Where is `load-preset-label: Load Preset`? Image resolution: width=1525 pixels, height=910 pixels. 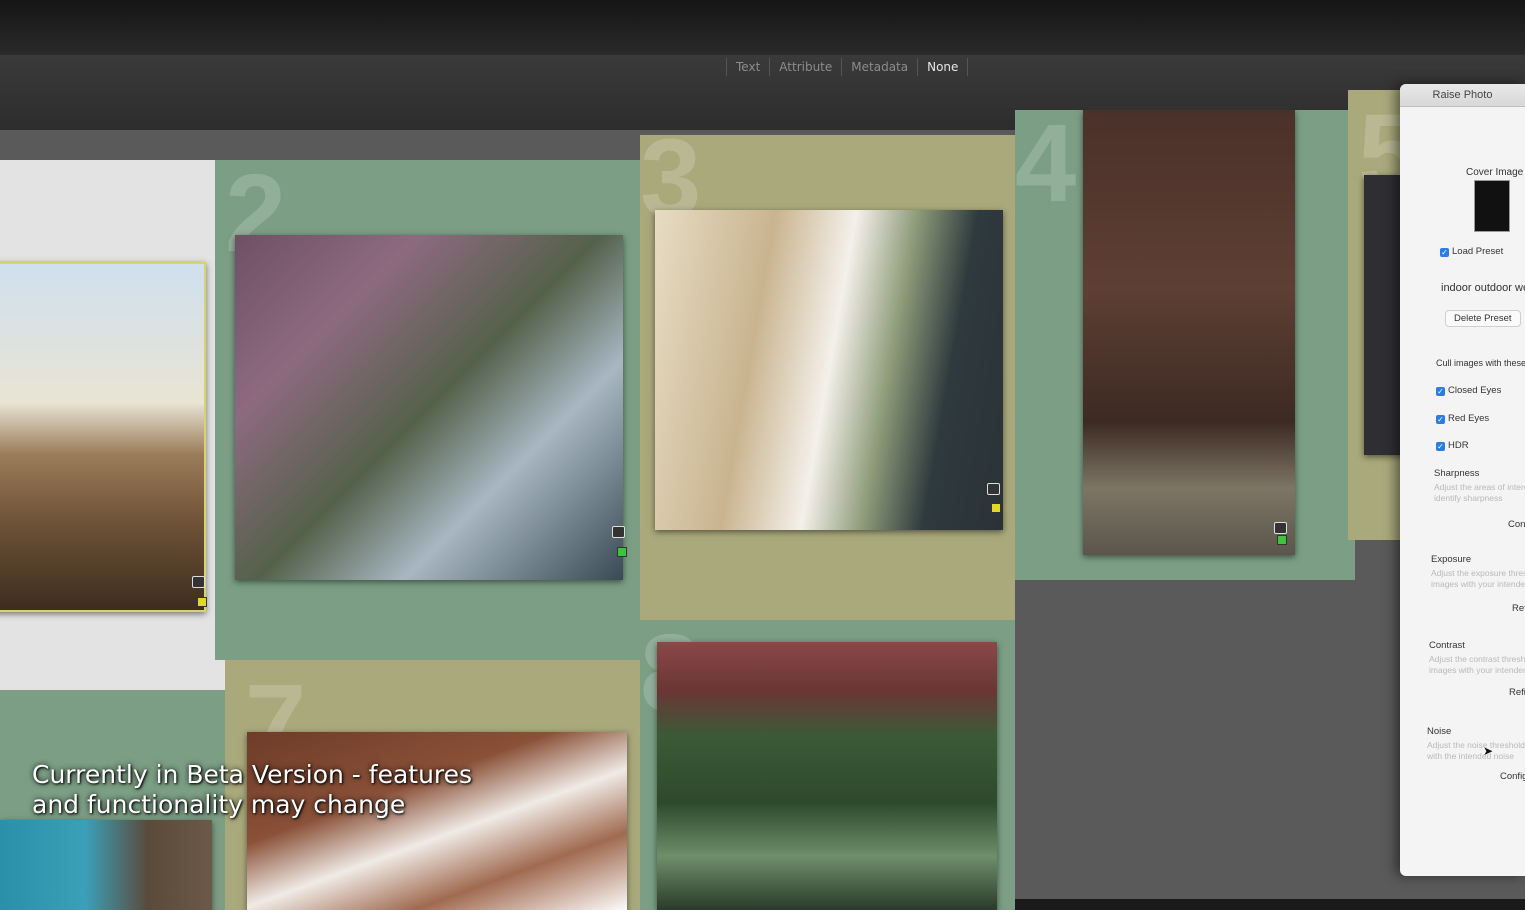
load-preset-label: Load Preset is located at coordinates (1478, 251).